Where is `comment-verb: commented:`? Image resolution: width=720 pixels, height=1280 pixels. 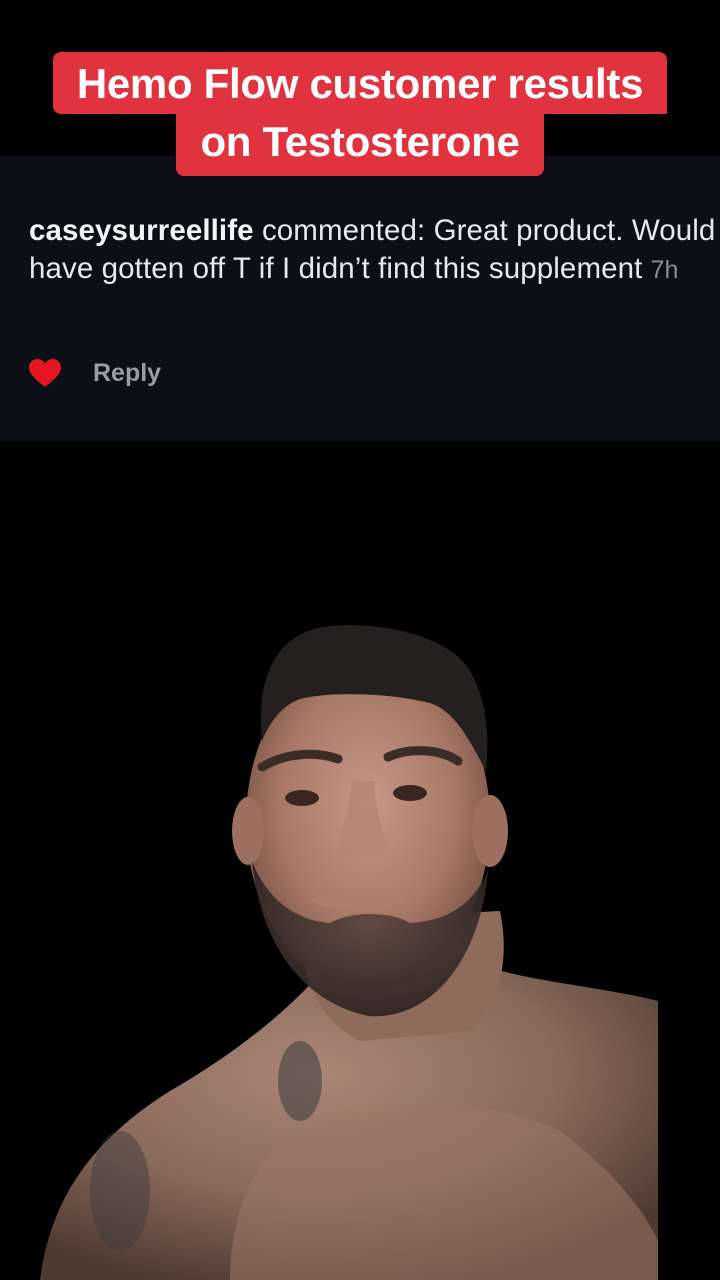
comment-verb: commented: is located at coordinates (343, 230).